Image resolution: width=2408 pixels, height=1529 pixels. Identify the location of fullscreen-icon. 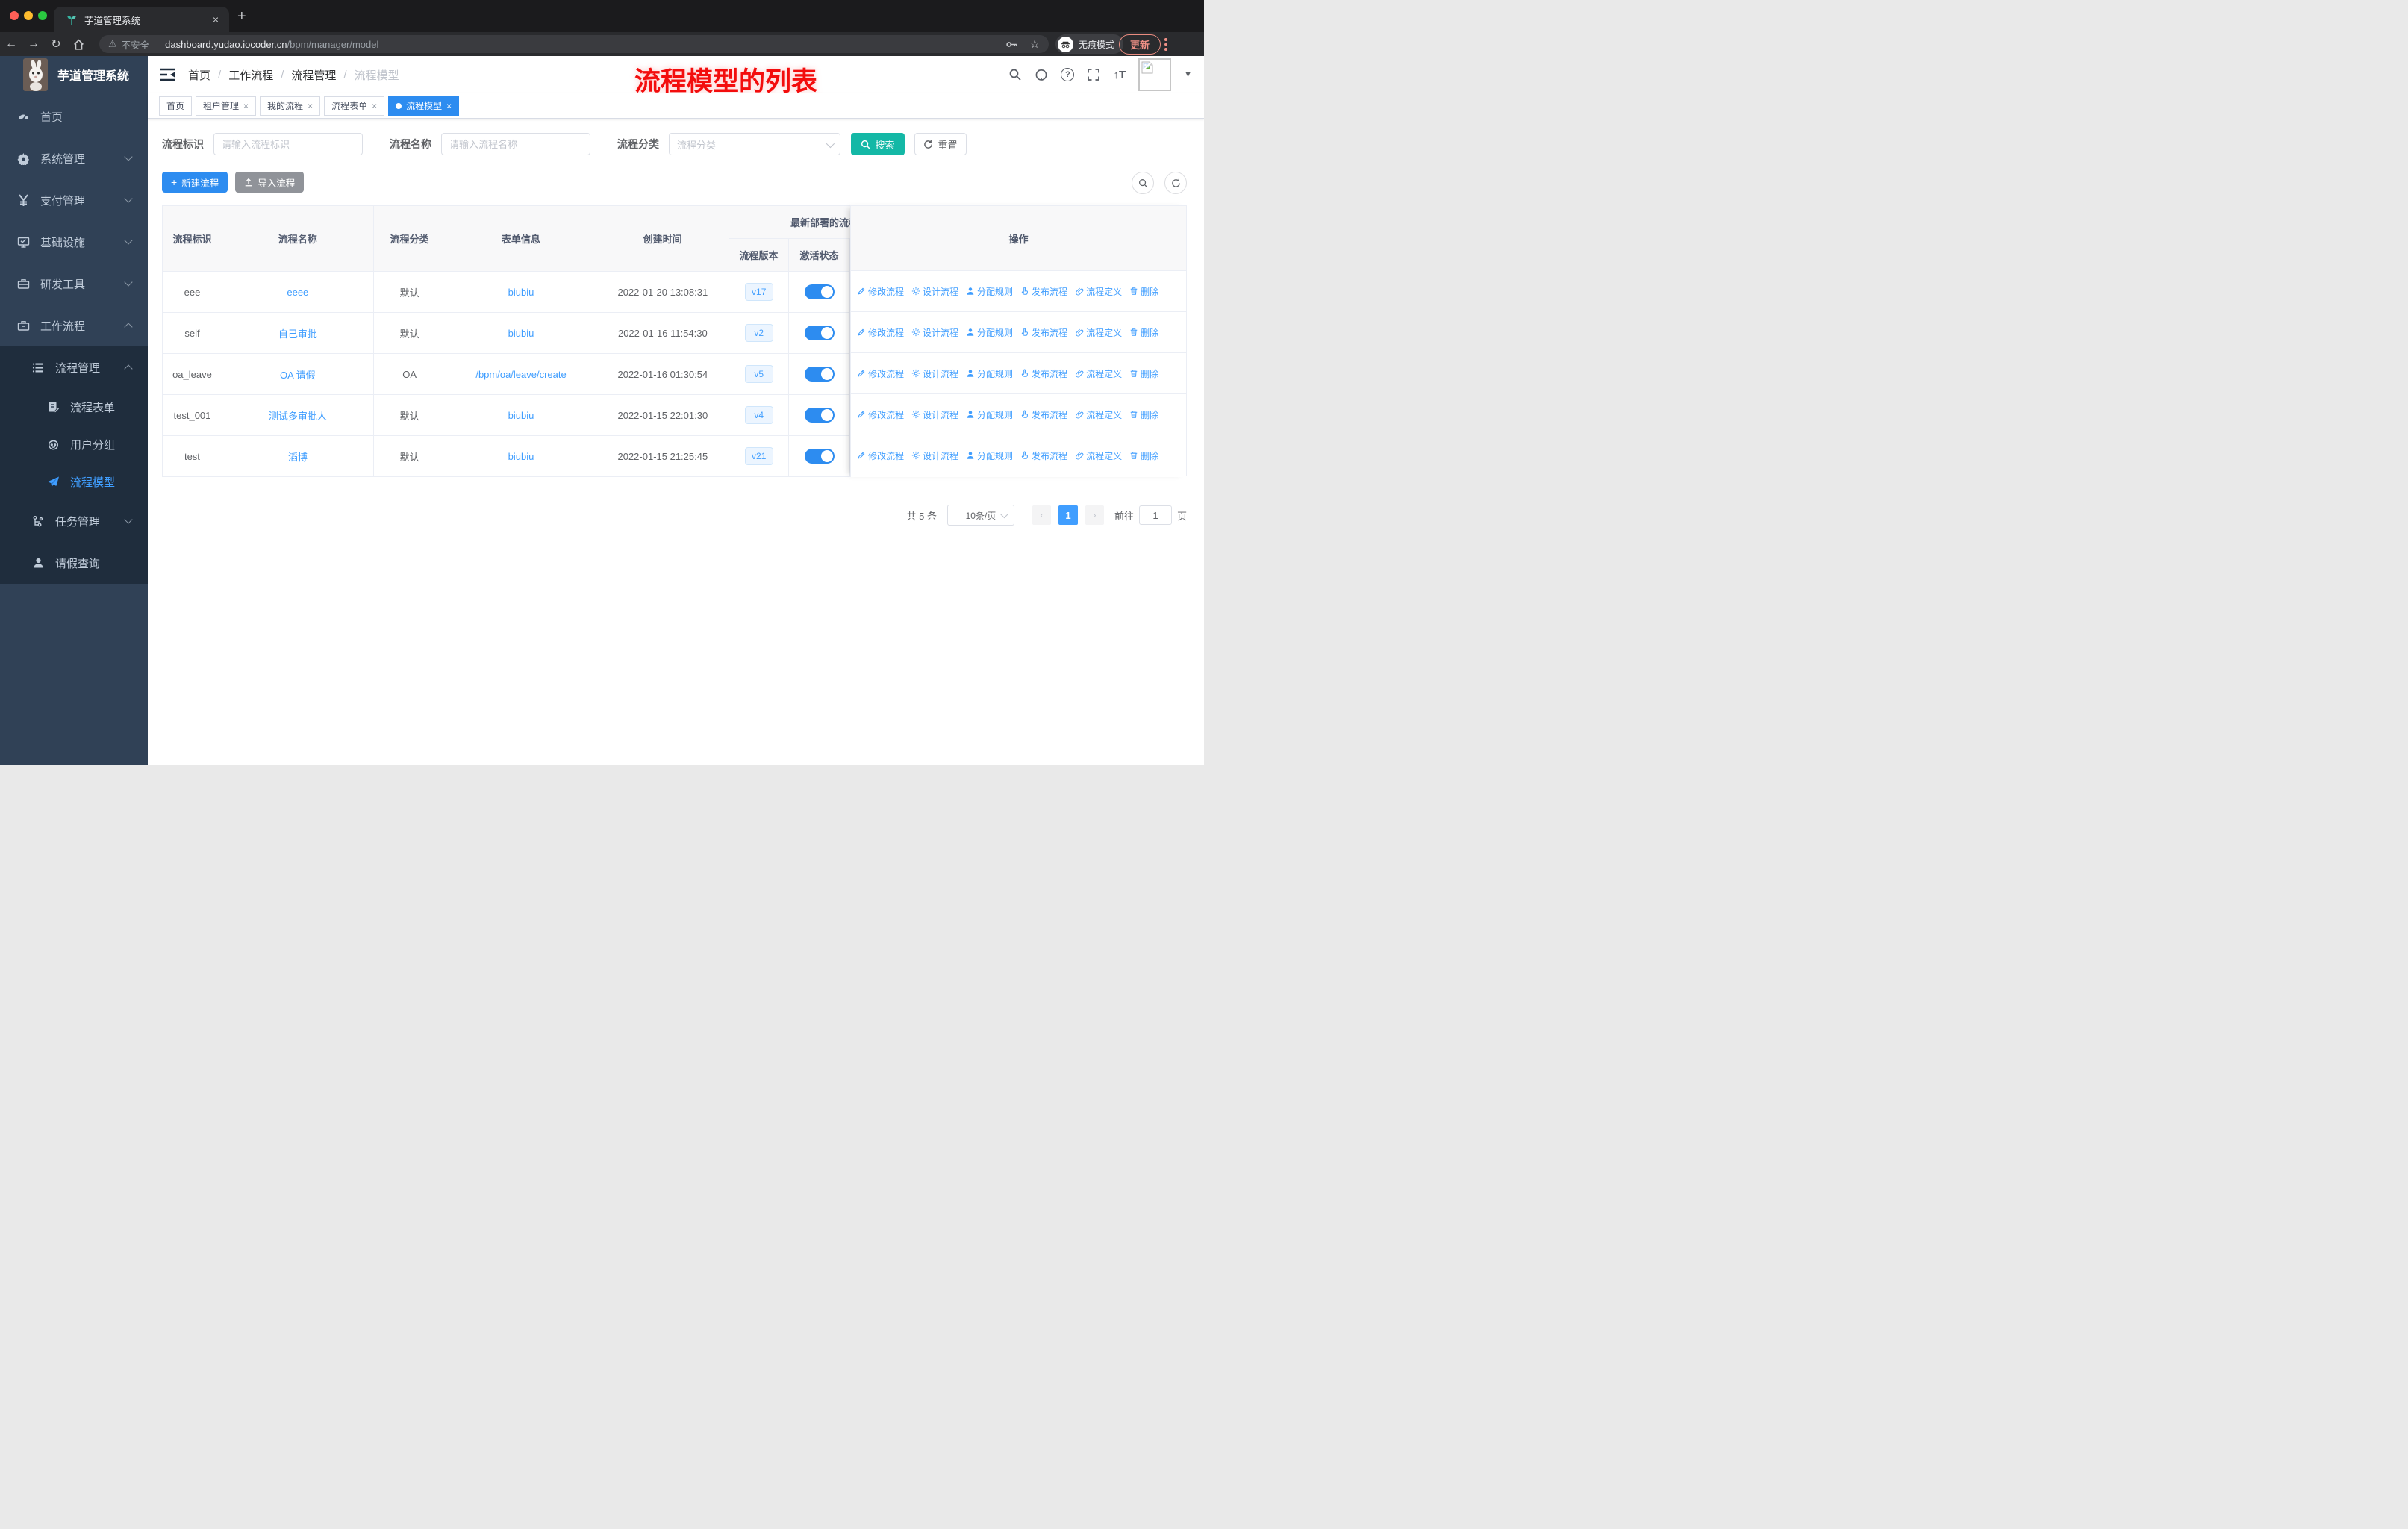
(1093, 74).